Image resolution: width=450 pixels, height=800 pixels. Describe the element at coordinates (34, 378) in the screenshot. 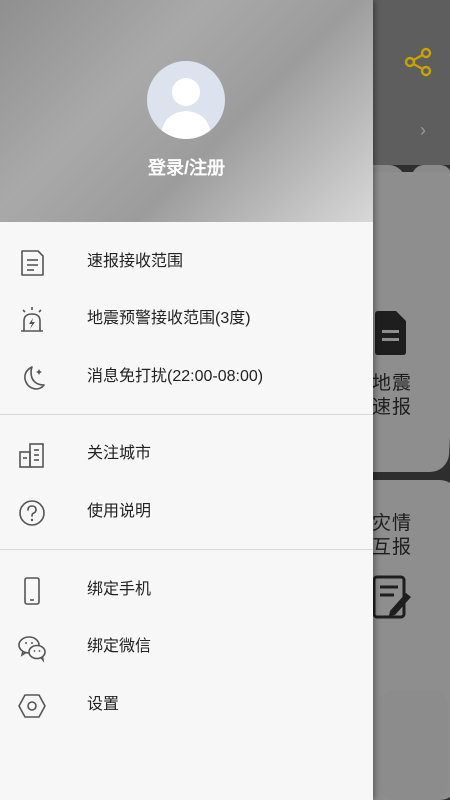

I see `moon-icon` at that location.